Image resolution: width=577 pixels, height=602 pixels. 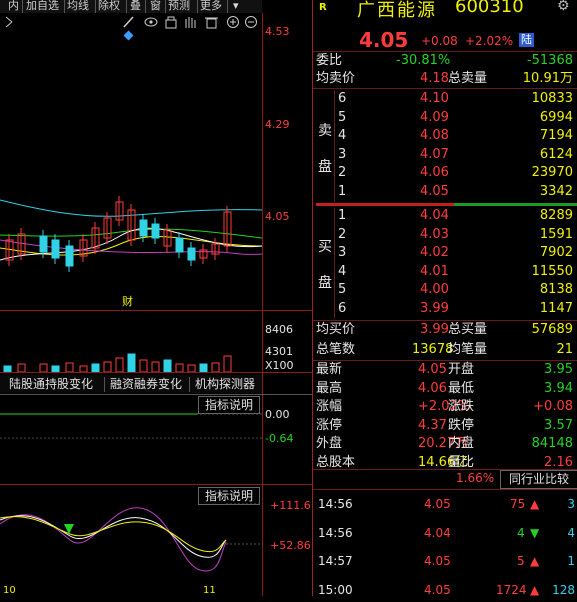 I want to click on bid-level-row: 2 4.03 1591, so click(x=446, y=235).